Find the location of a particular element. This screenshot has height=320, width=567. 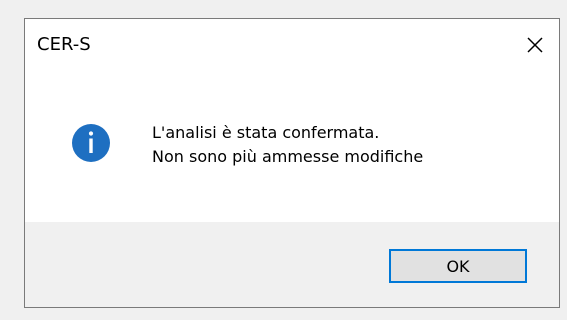

close-icon is located at coordinates (535, 45).